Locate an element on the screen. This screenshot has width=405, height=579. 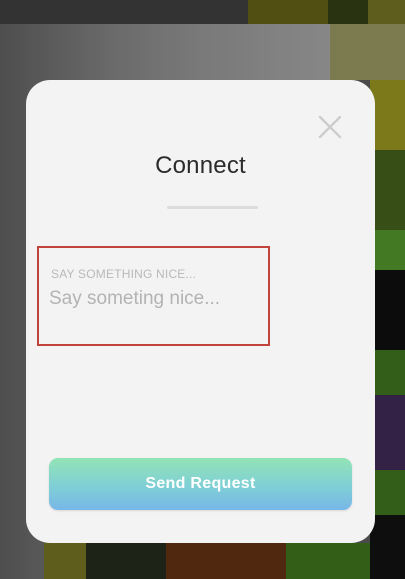
close-icon is located at coordinates (330, 127).